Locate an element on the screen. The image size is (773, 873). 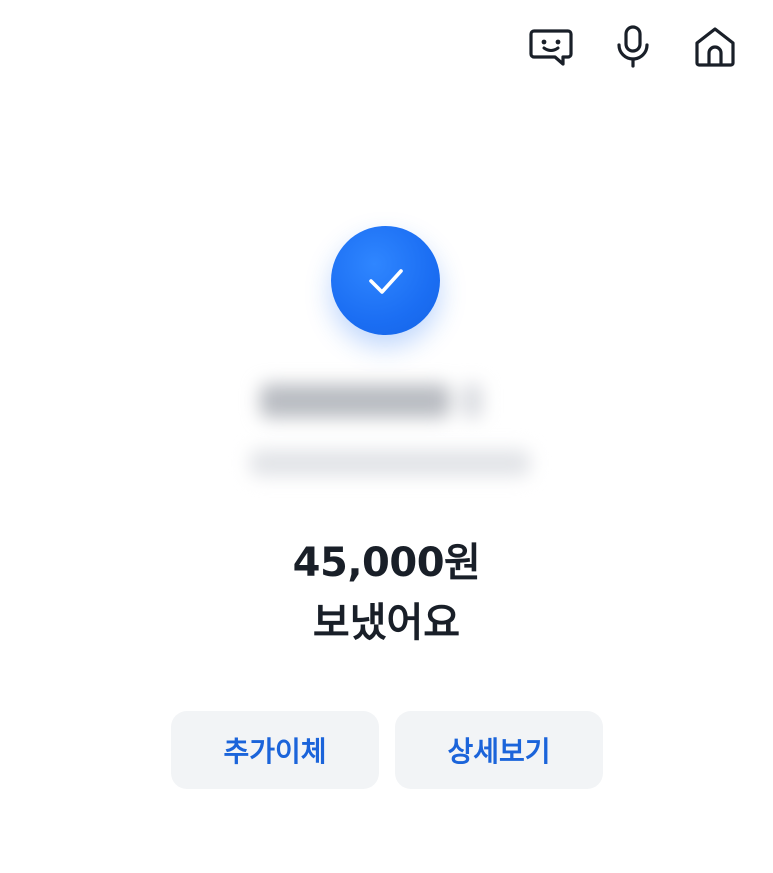
recipient-name-redacted is located at coordinates (387, 401).